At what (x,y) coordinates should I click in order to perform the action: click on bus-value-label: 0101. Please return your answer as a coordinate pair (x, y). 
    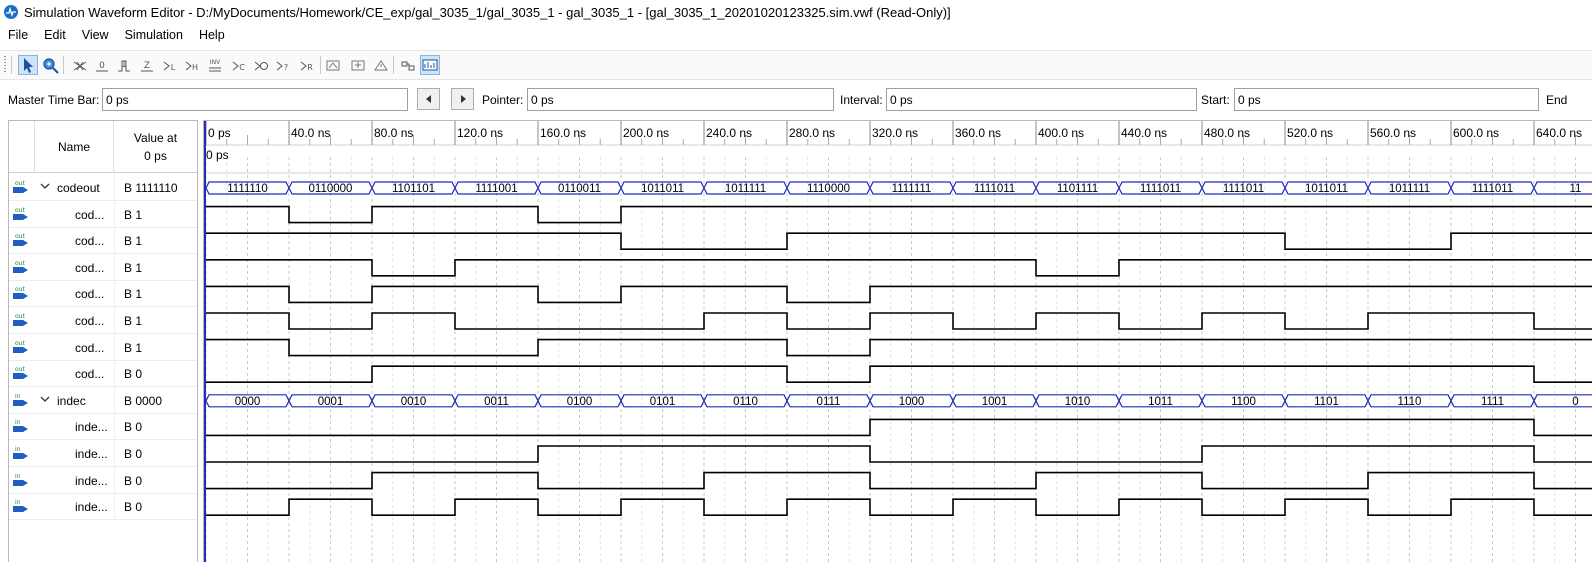
    Looking at the image, I should click on (663, 402).